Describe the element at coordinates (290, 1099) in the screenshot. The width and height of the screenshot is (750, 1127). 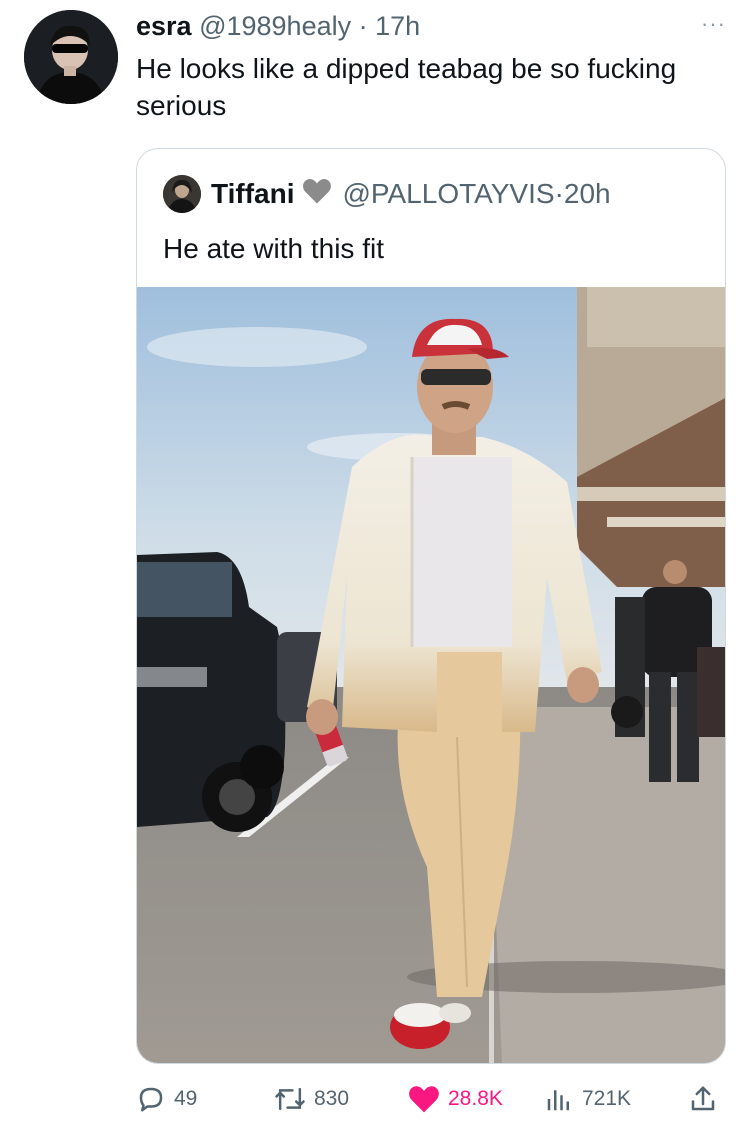
I see `retweet-icon` at that location.